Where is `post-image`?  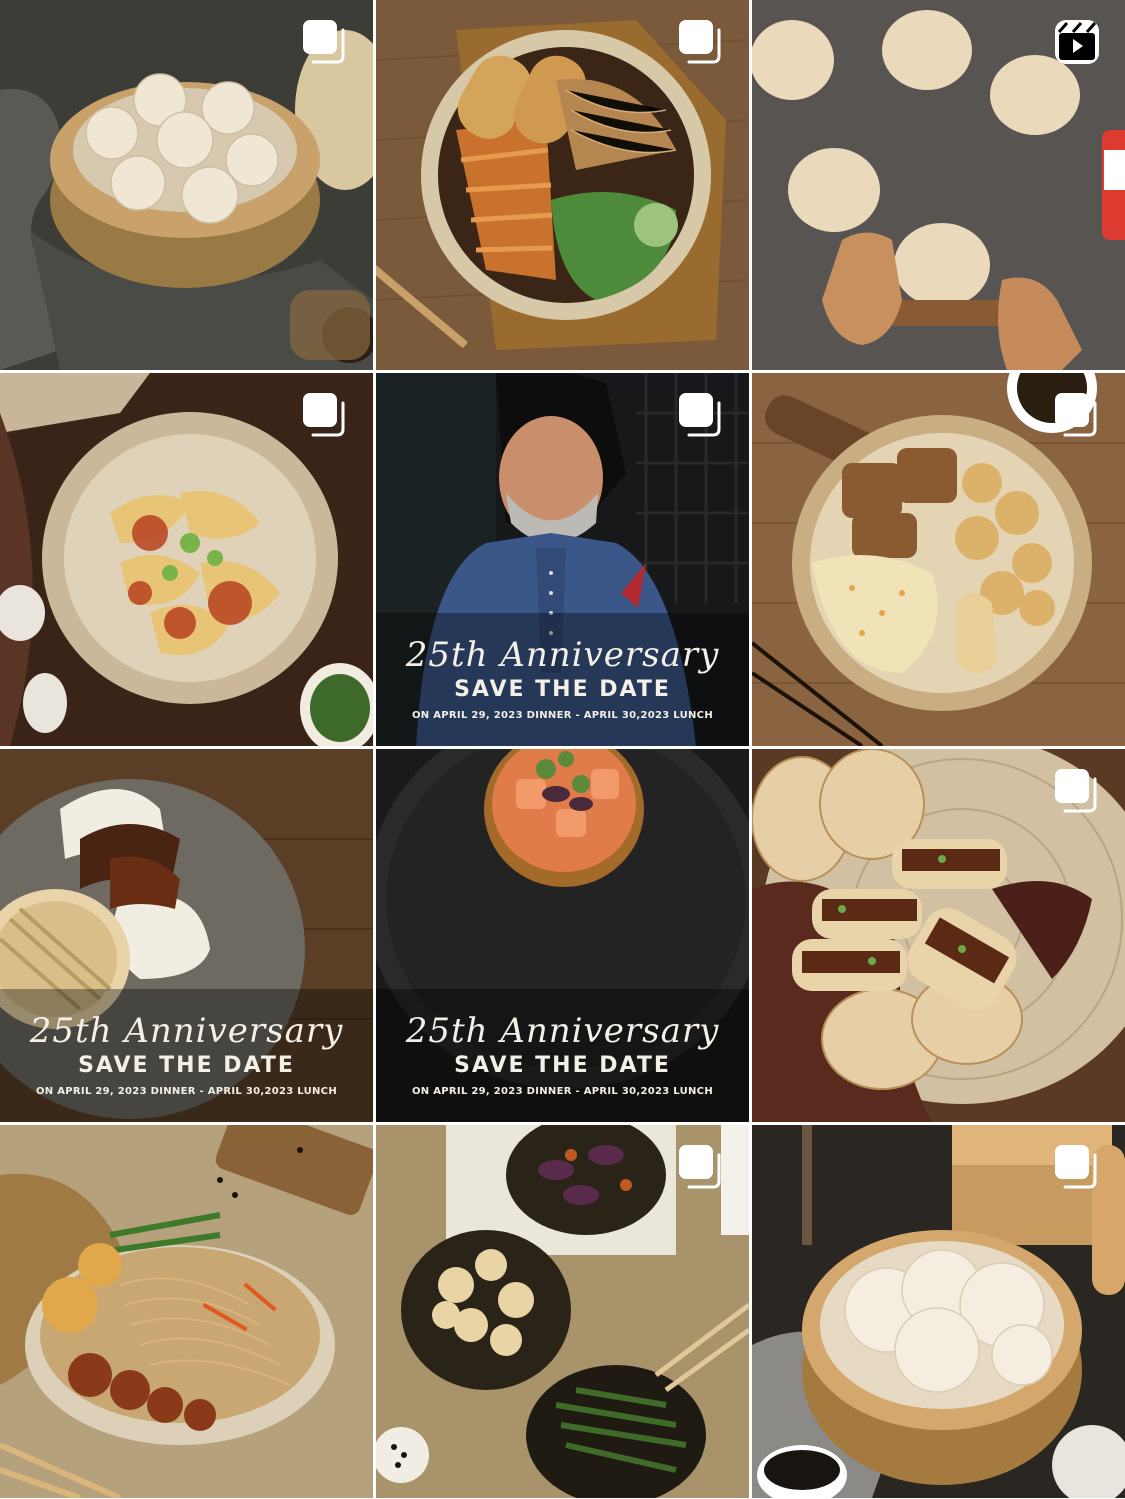 post-image is located at coordinates (186, 1311).